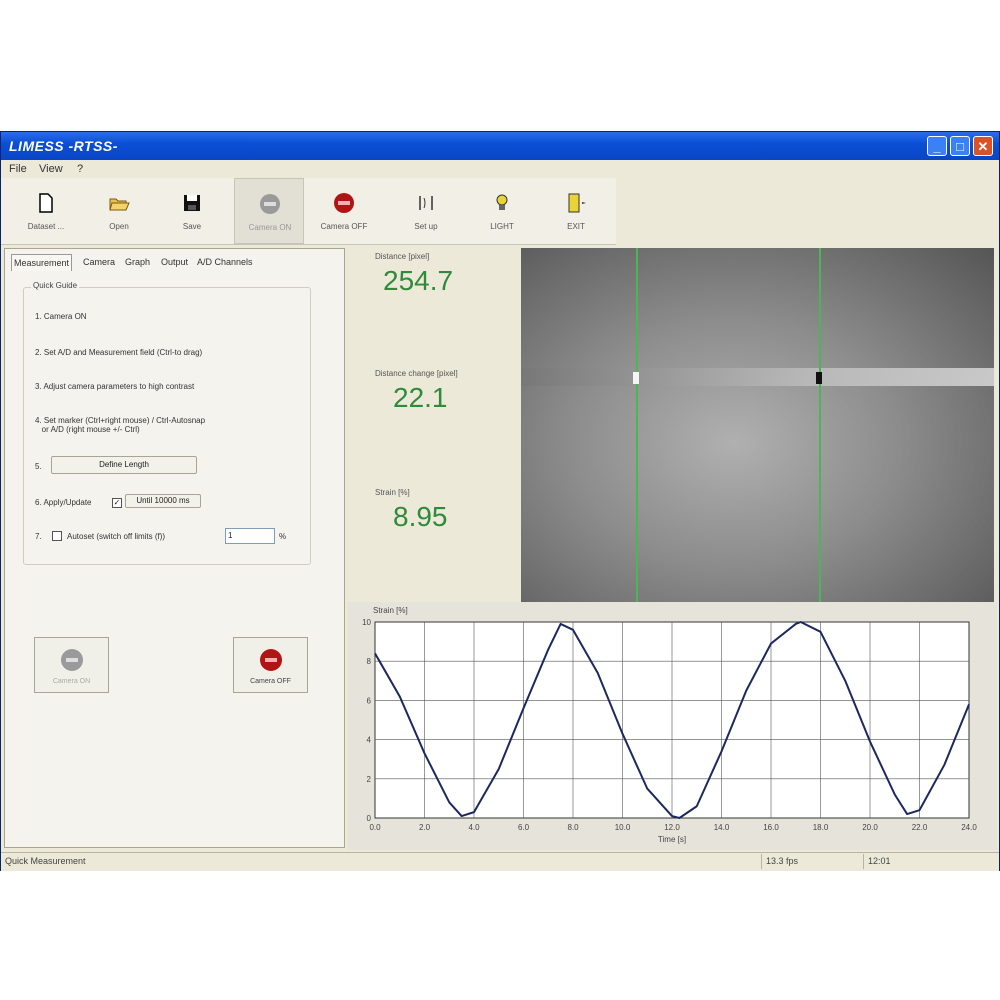  I want to click on strain-value: 8.95, so click(420, 516).